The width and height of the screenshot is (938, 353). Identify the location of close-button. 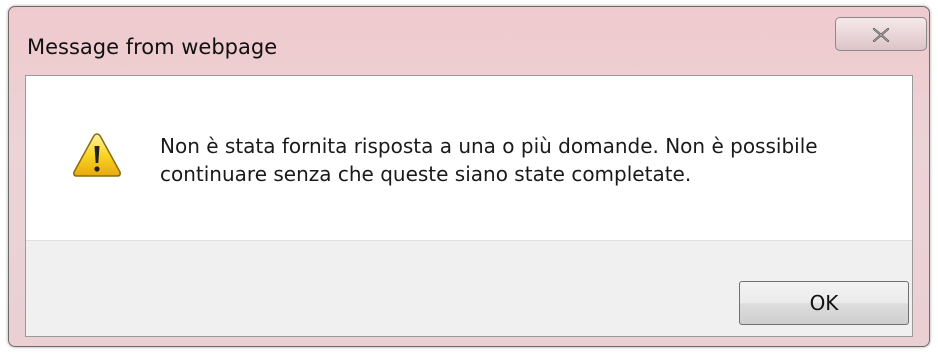
(881, 34).